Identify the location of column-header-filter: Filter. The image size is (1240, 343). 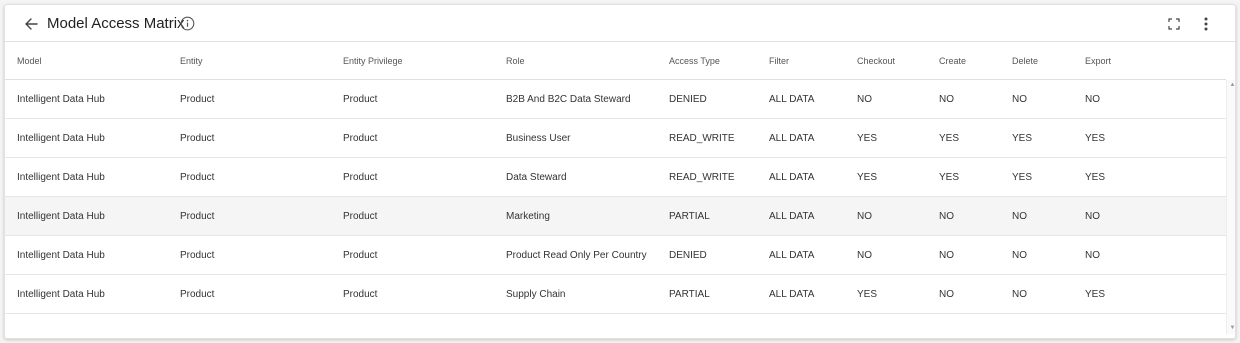
(811, 61).